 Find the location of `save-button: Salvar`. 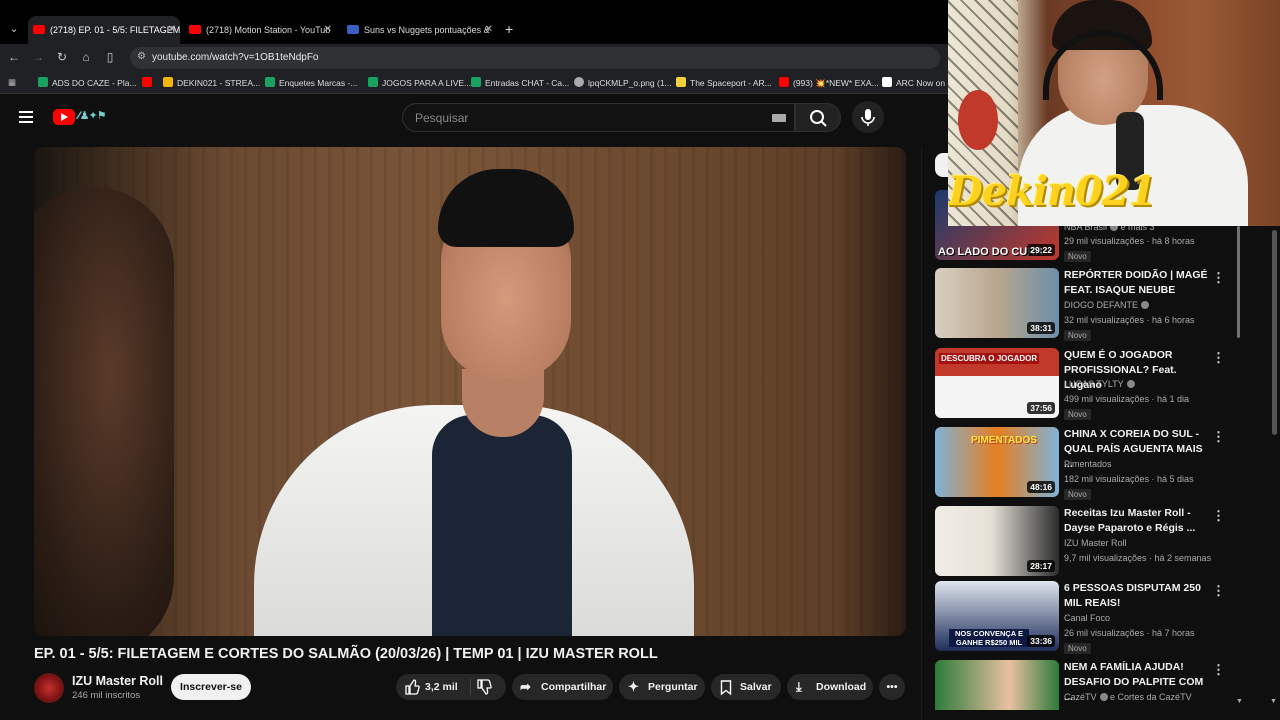

save-button: Salvar is located at coordinates (746, 687).